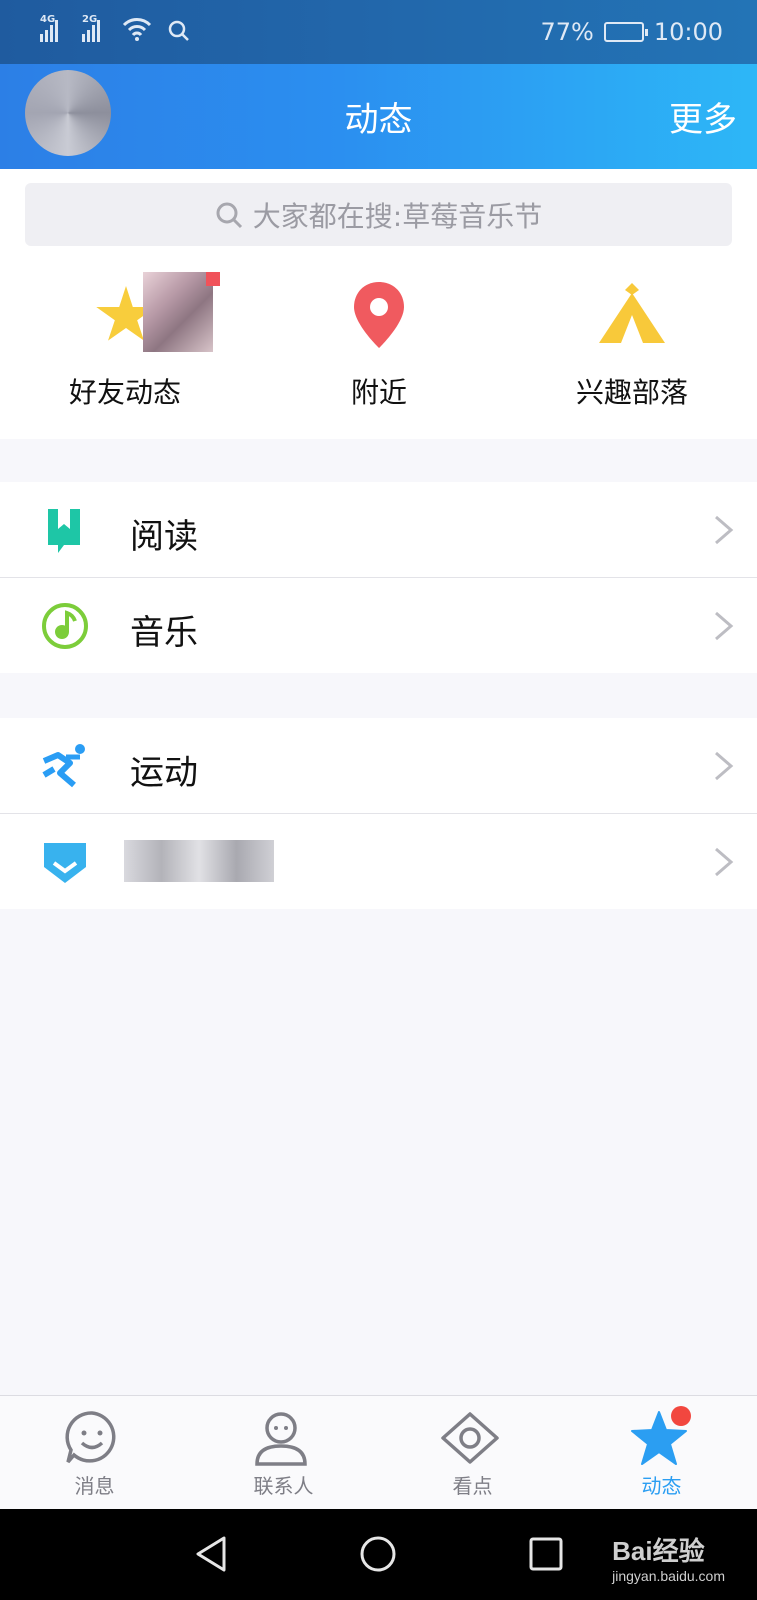 The width and height of the screenshot is (757, 1600). What do you see at coordinates (681, 1416) in the screenshot?
I see `notification-badge` at bounding box center [681, 1416].